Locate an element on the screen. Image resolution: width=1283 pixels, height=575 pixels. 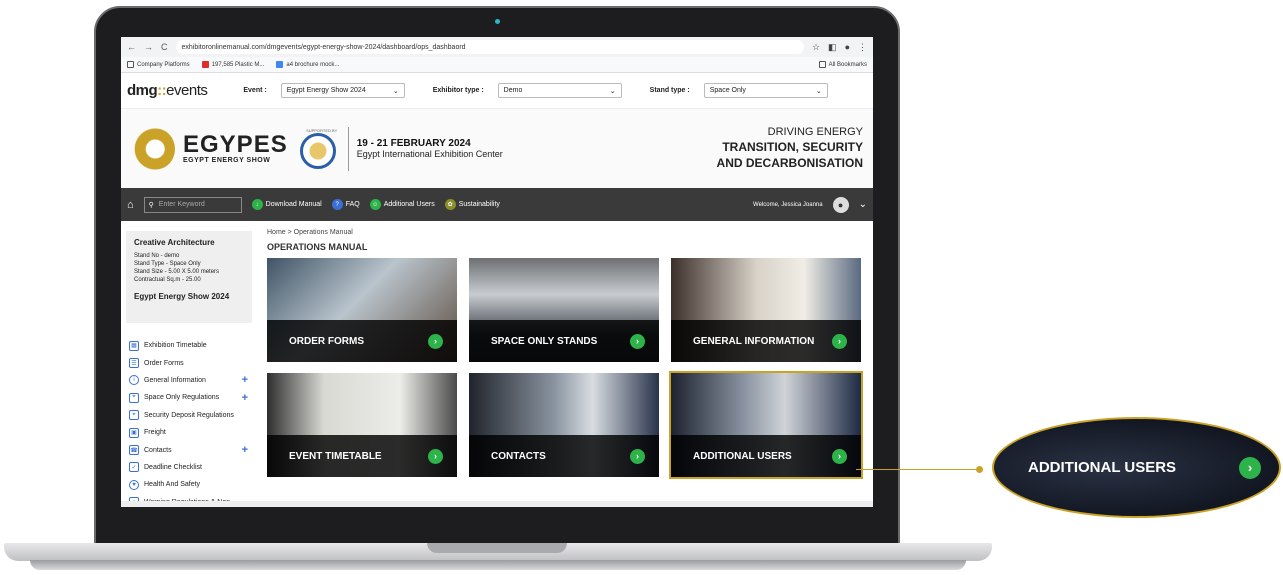
google-icon is located at coordinates (280, 64).